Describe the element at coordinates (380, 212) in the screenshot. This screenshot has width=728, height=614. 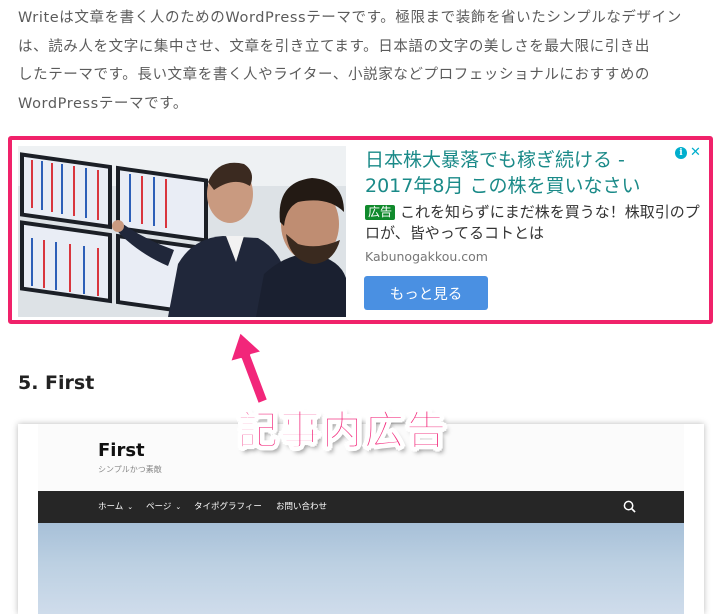
I see `ad-badge: 広告` at that location.